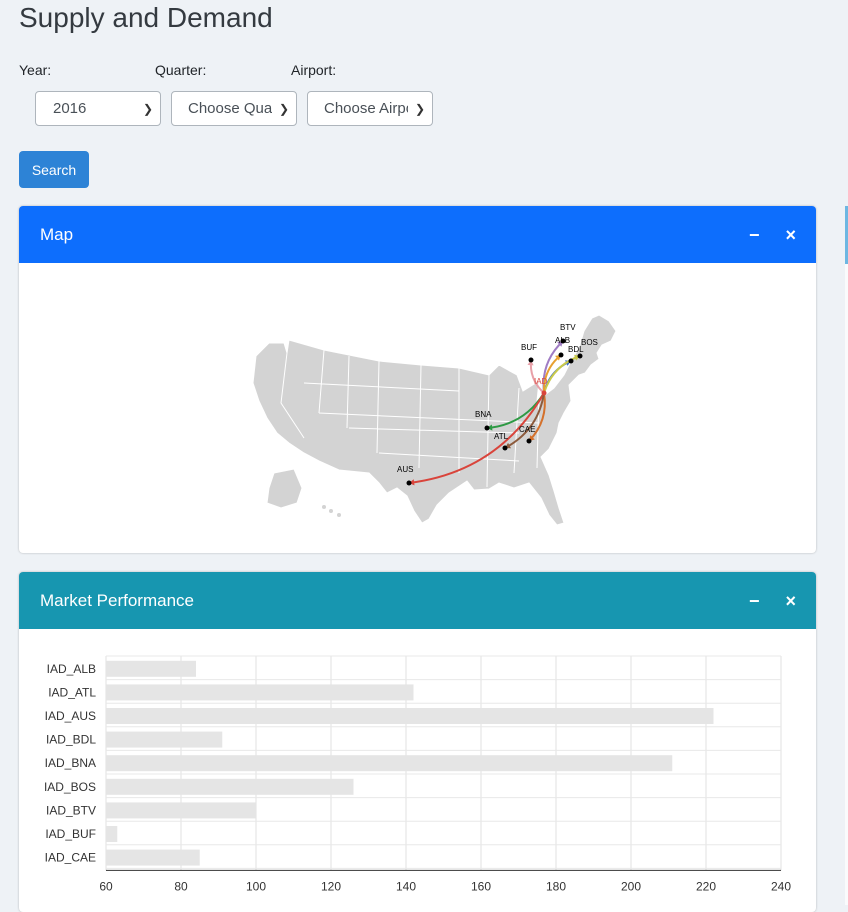 The height and width of the screenshot is (912, 848). I want to click on airport-select-value: Choose Airport, so click(366, 108).